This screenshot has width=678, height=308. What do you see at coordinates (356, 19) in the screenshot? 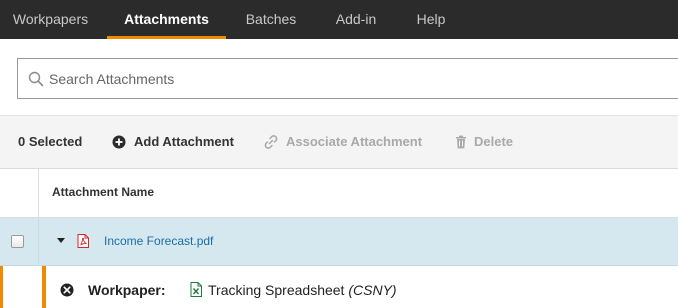
I see `tab-add-in: Add-in` at bounding box center [356, 19].